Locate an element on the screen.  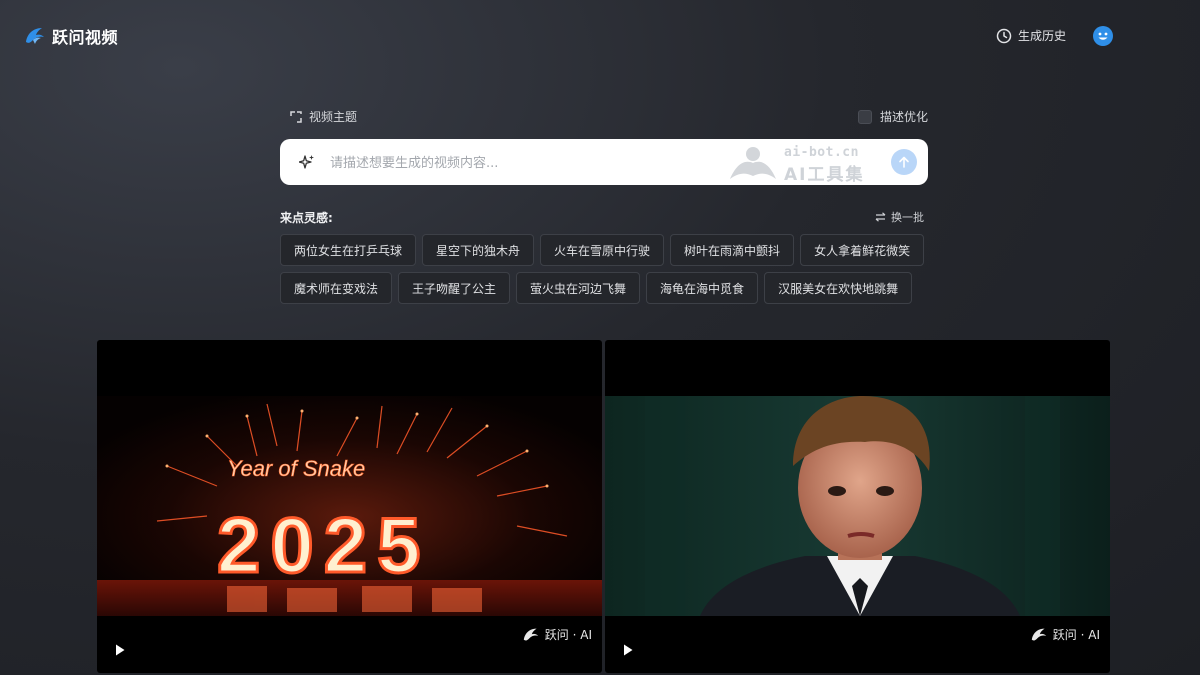
inspiration-chip: 女人拿着鲜花微笑 is located at coordinates (862, 250).